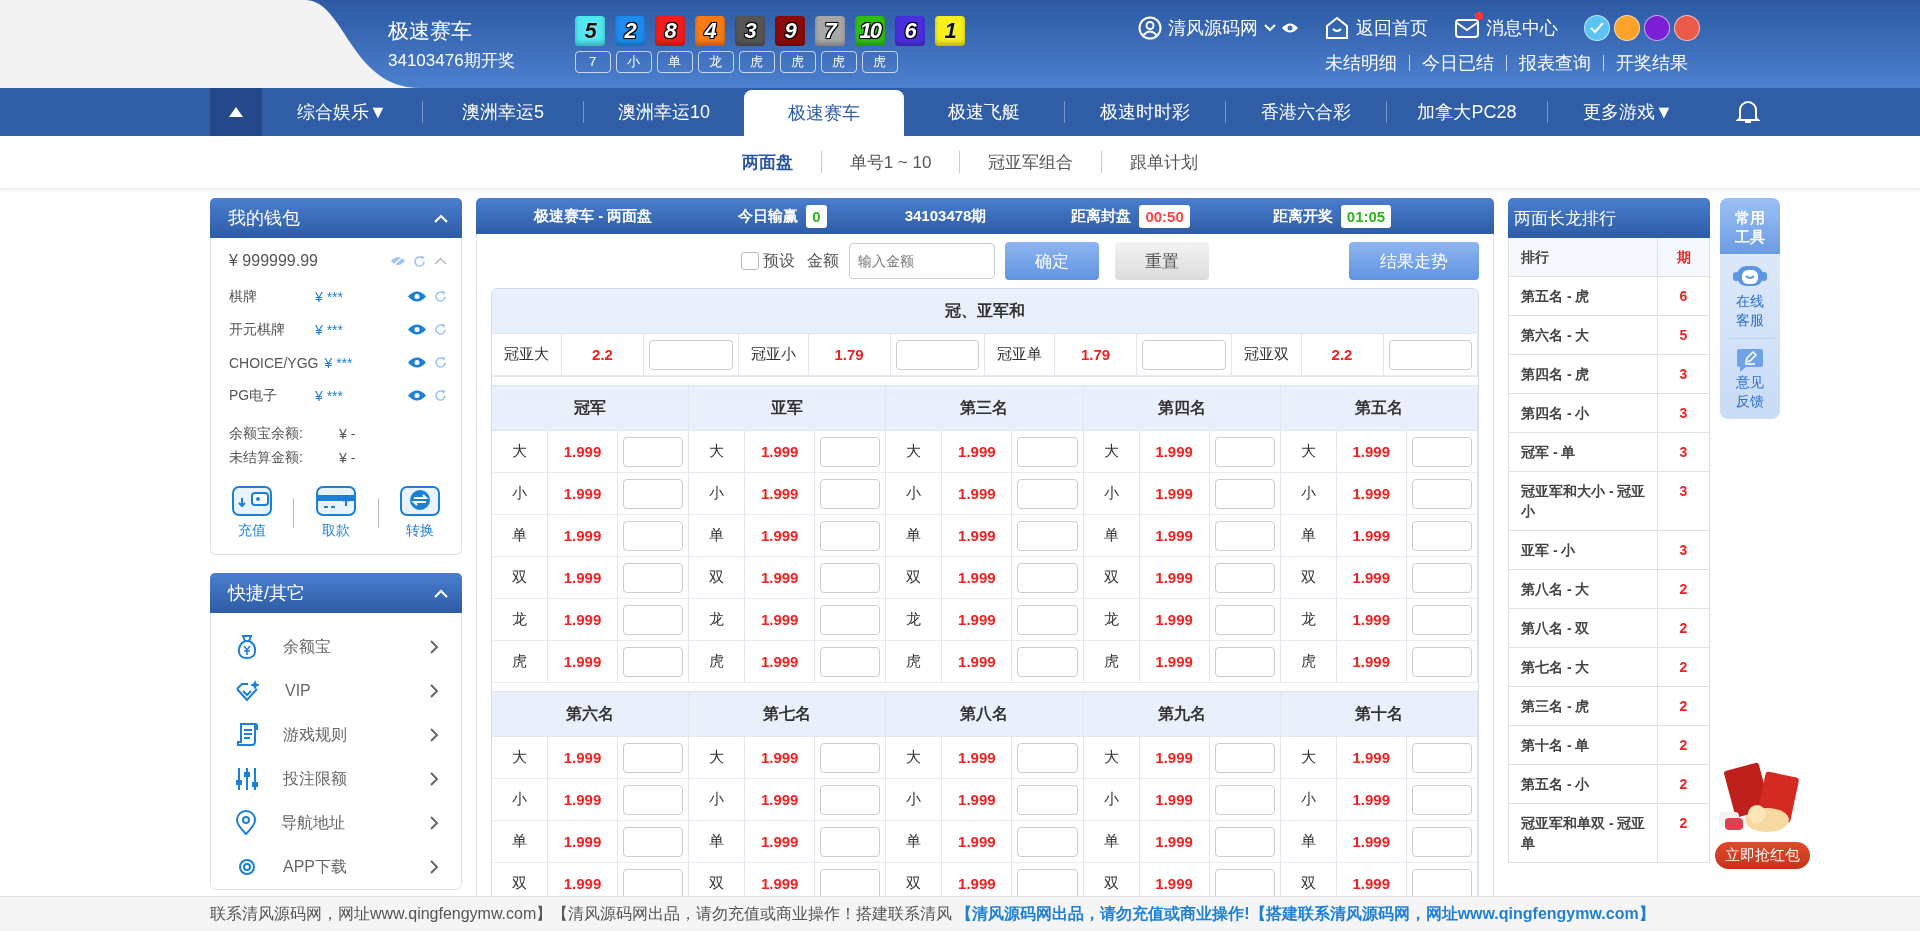 The width and height of the screenshot is (1920, 931). What do you see at coordinates (1392, 28) in the screenshot?
I see `header-link: 返回首页` at bounding box center [1392, 28].